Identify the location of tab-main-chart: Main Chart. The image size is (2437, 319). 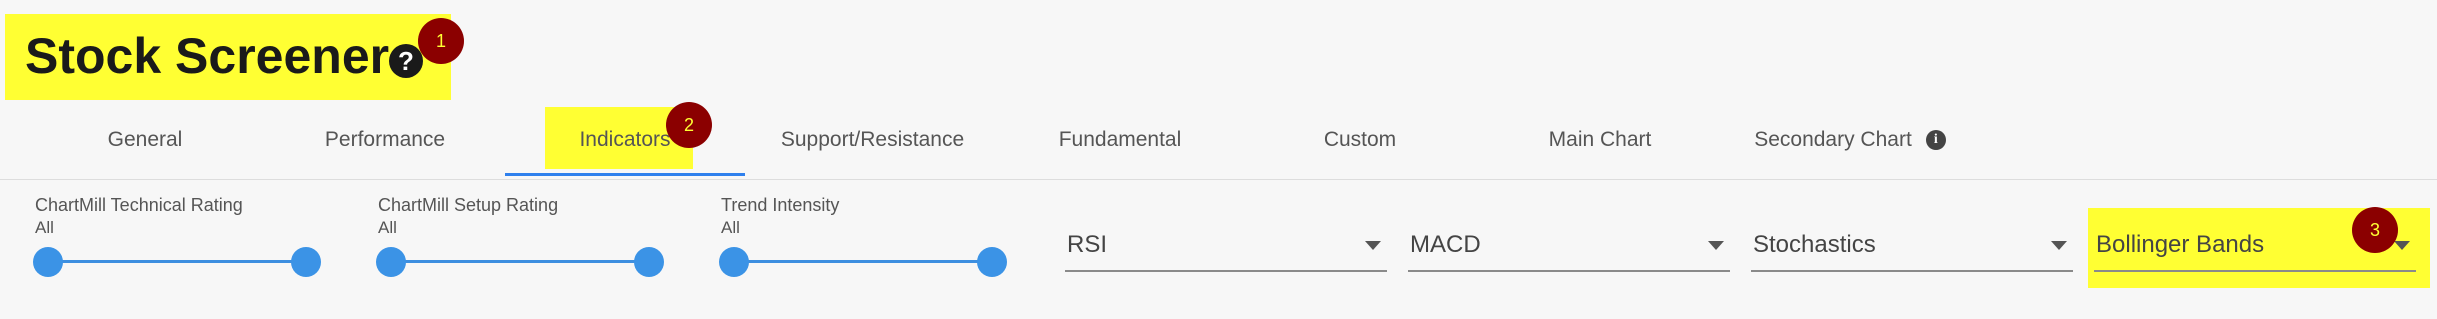
(1600, 140).